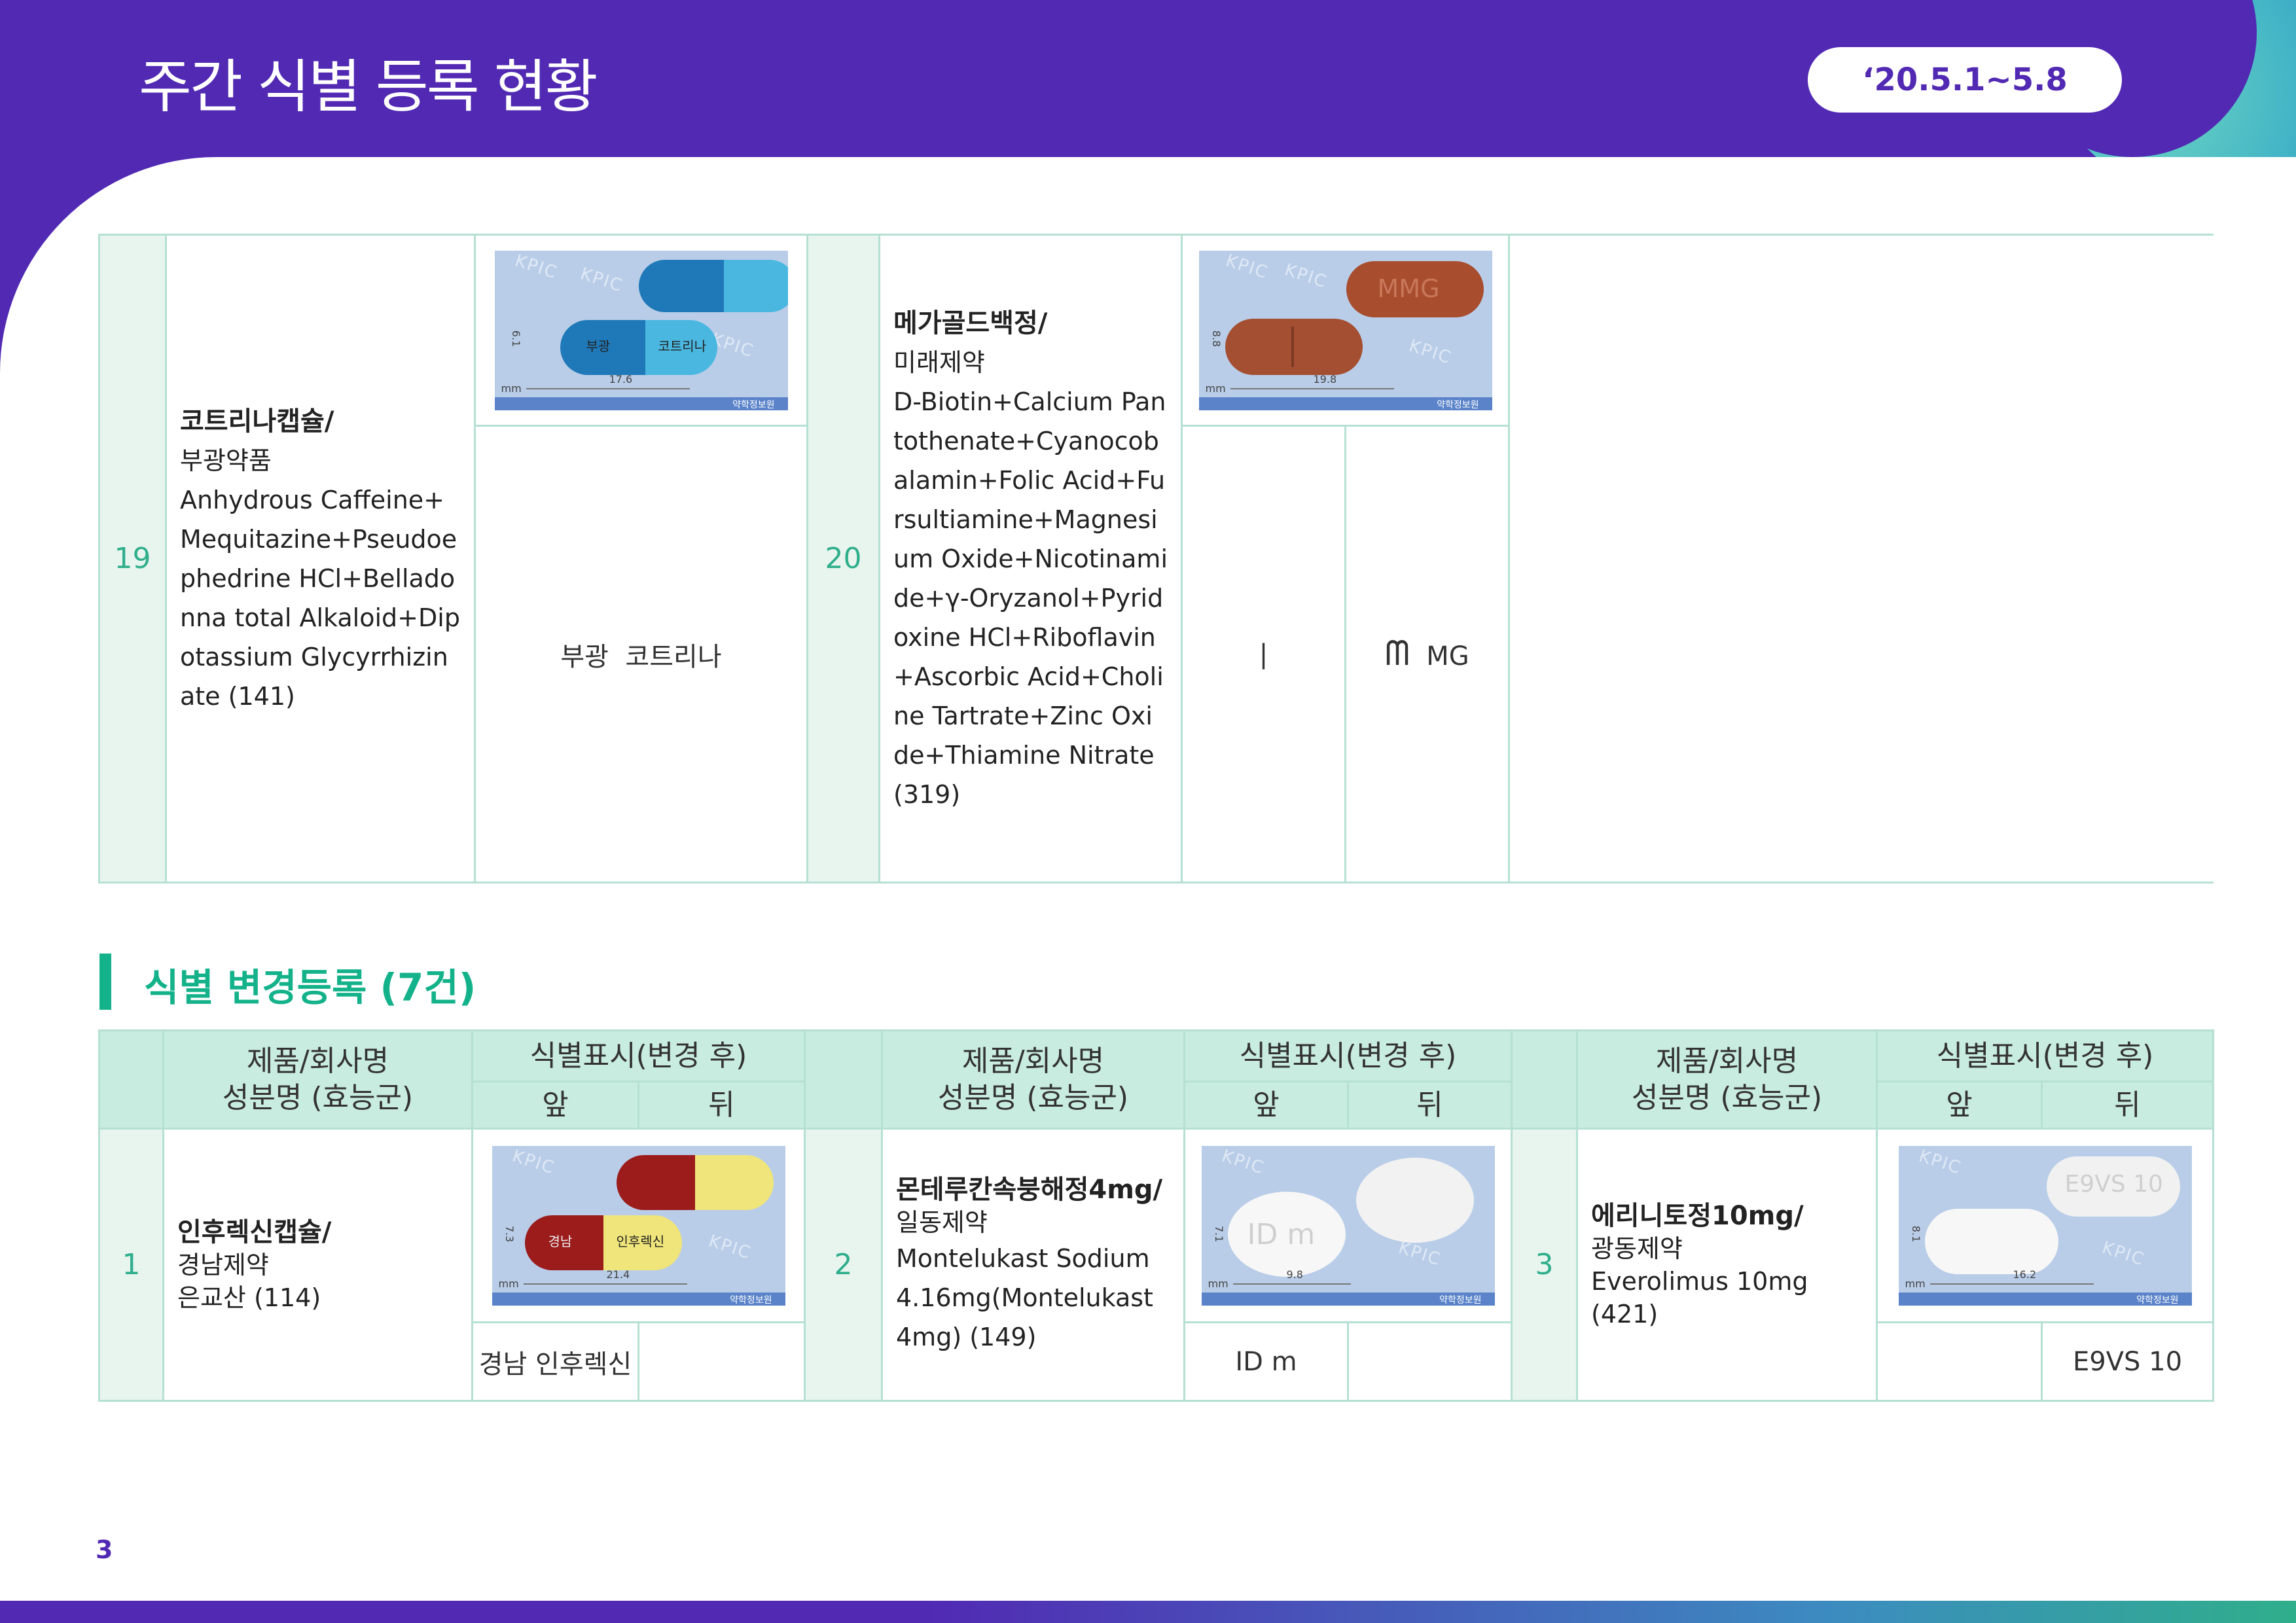 The image size is (2296, 1623). What do you see at coordinates (2127, 1361) in the screenshot?
I see `mark-back: E9VS 10` at bounding box center [2127, 1361].